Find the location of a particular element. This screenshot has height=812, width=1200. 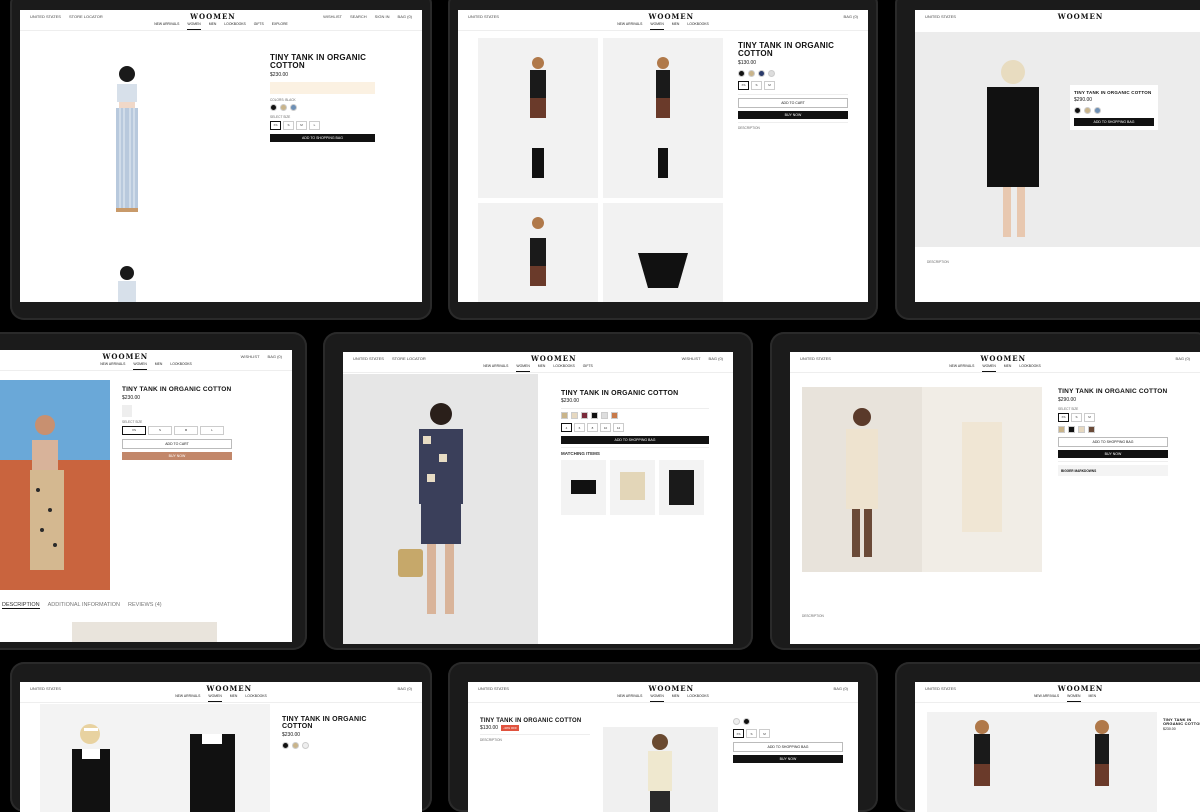

size-option: 4 is located at coordinates (566, 428).